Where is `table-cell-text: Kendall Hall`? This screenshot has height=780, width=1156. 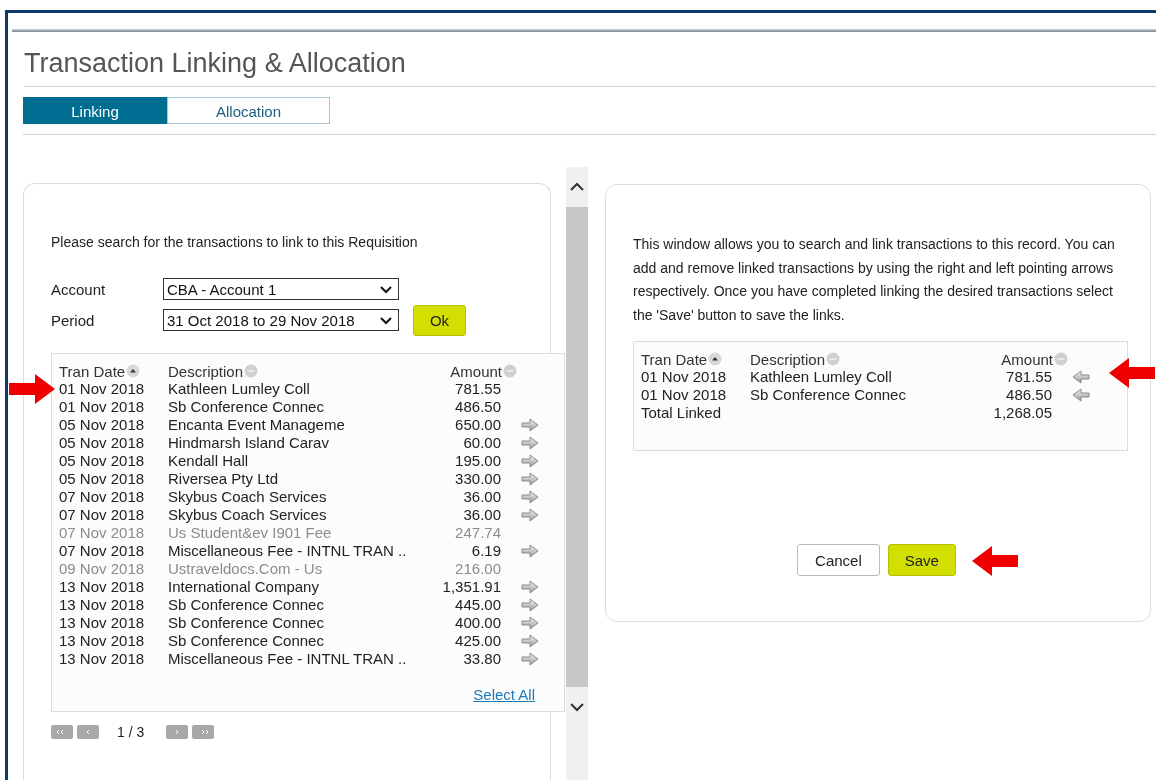 table-cell-text: Kendall Hall is located at coordinates (209, 461).